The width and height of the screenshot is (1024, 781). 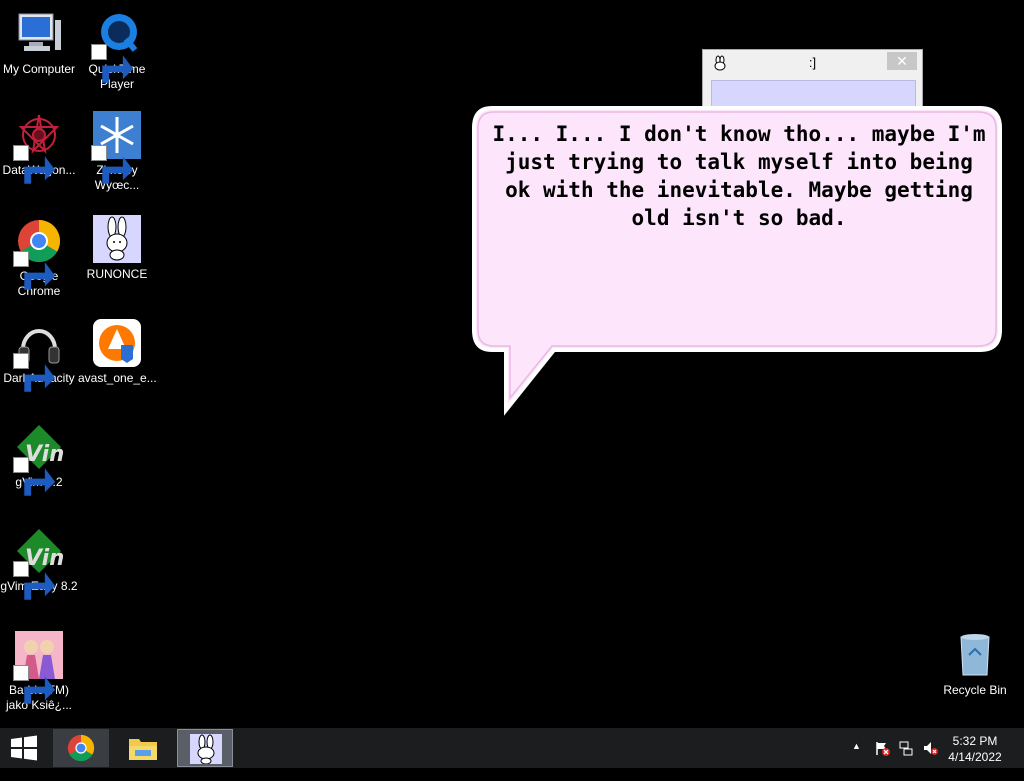 I want to click on desktop-icon-runonce: RUNONCE, so click(x=117, y=248).